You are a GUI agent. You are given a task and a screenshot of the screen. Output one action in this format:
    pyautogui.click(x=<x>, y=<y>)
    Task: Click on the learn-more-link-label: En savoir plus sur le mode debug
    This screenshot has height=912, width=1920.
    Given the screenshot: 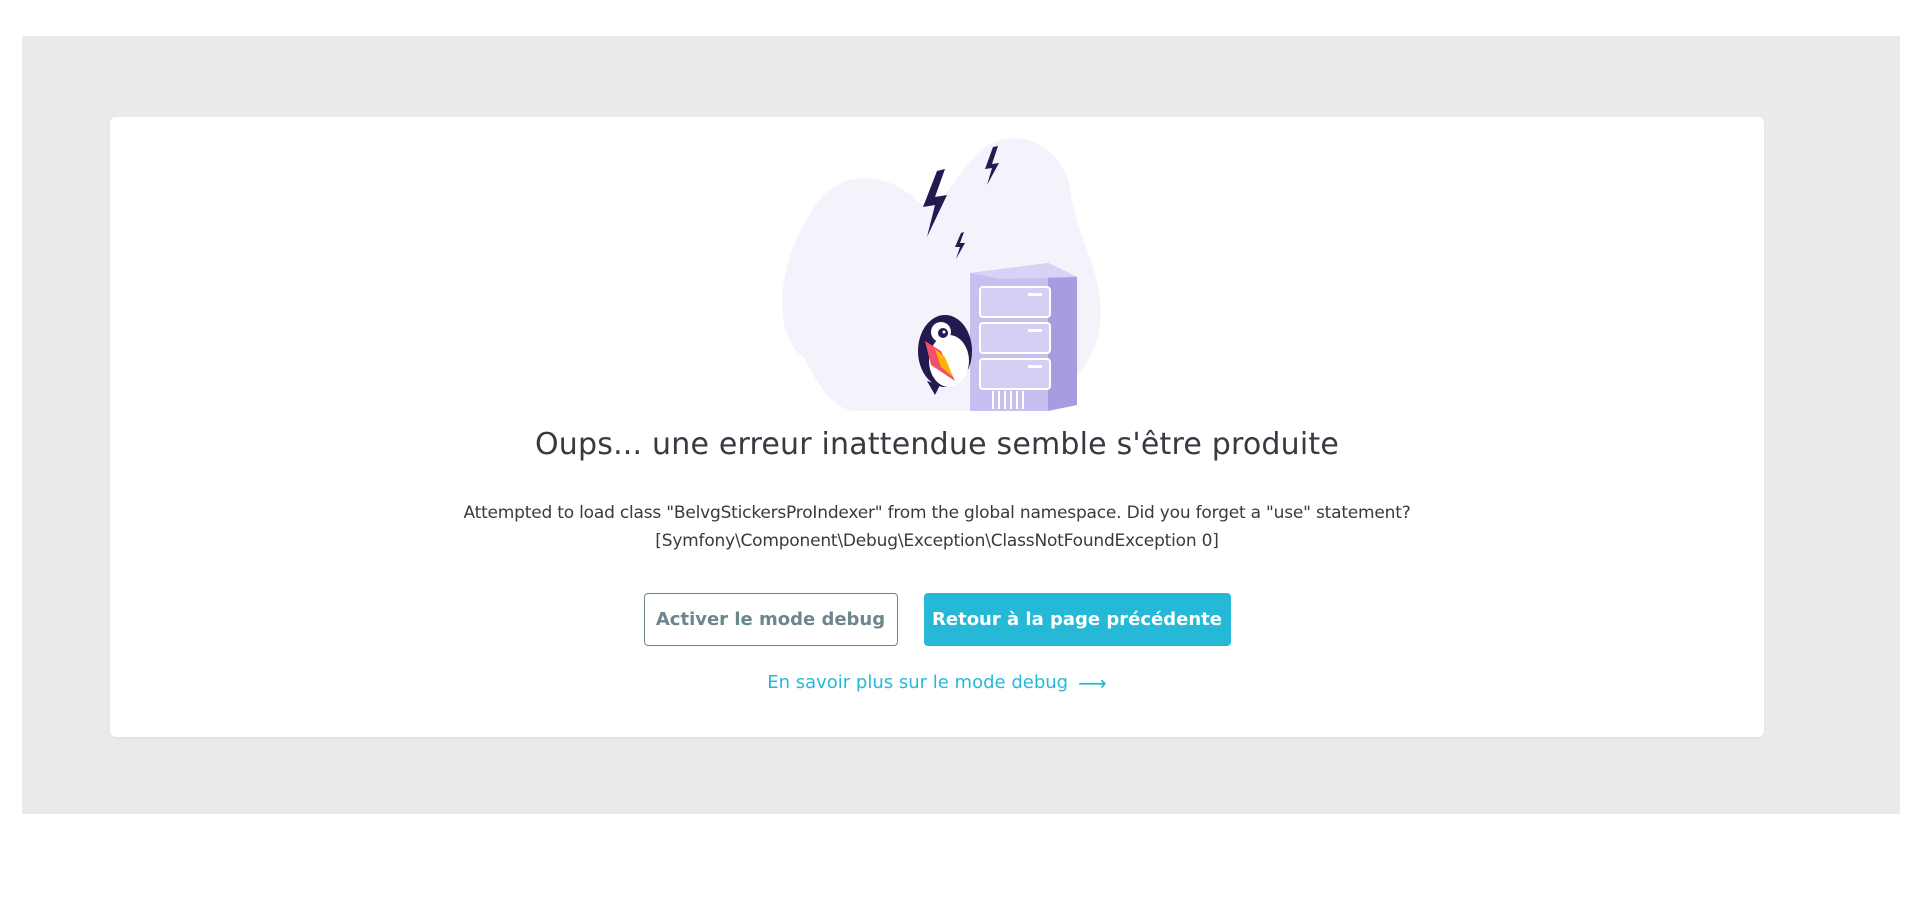 What is the action you would take?
    pyautogui.click(x=917, y=682)
    